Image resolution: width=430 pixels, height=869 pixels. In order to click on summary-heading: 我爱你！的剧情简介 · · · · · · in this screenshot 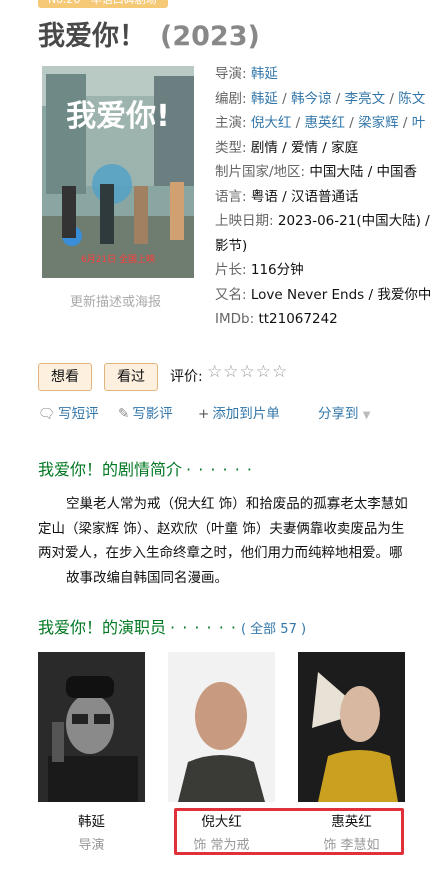, I will do `click(145, 469)`.